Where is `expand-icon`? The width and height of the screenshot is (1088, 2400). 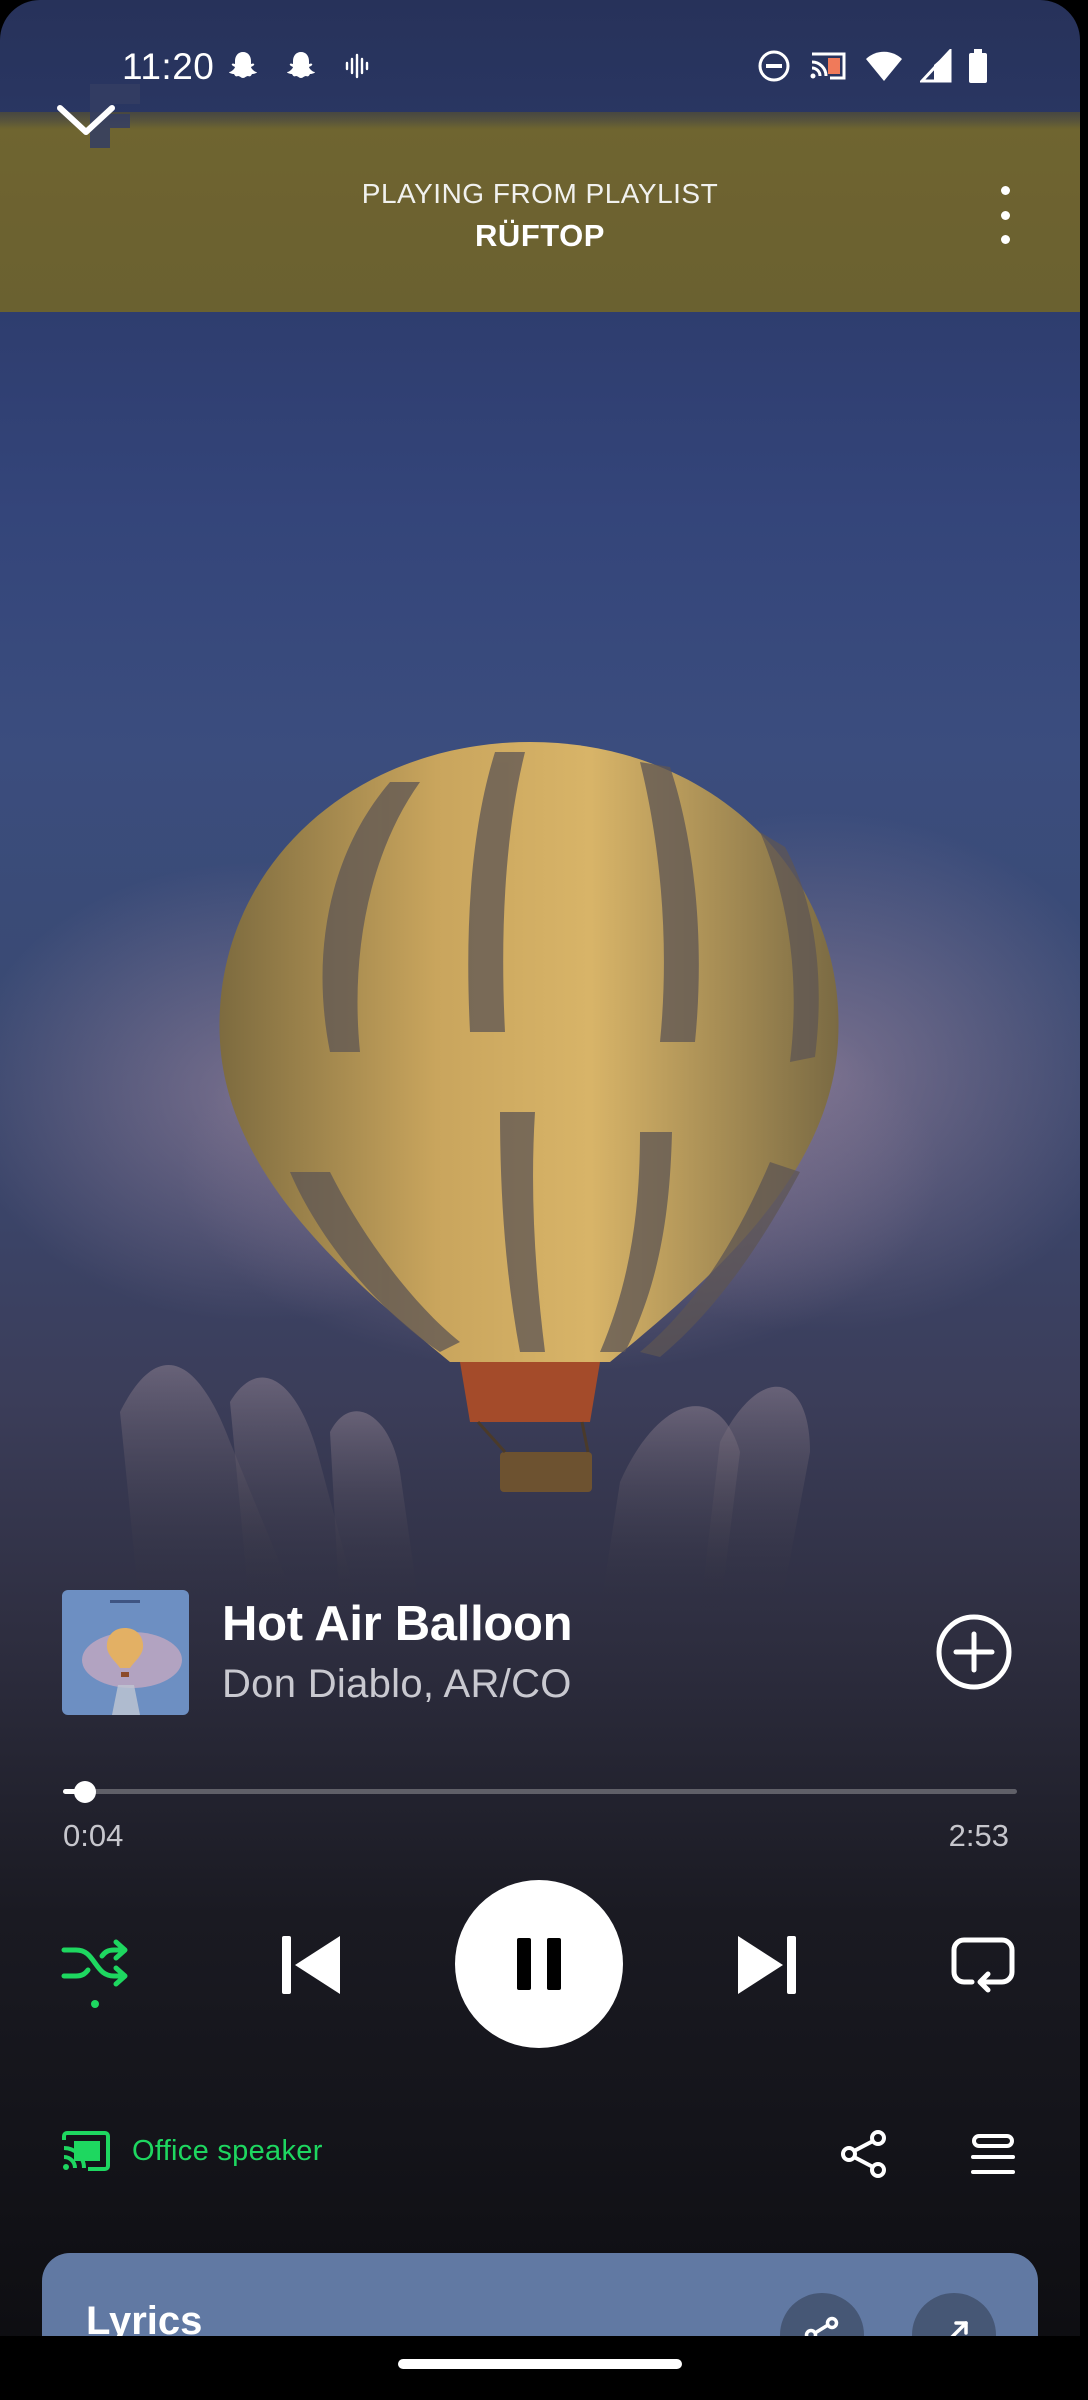
expand-icon is located at coordinates (959, 2328).